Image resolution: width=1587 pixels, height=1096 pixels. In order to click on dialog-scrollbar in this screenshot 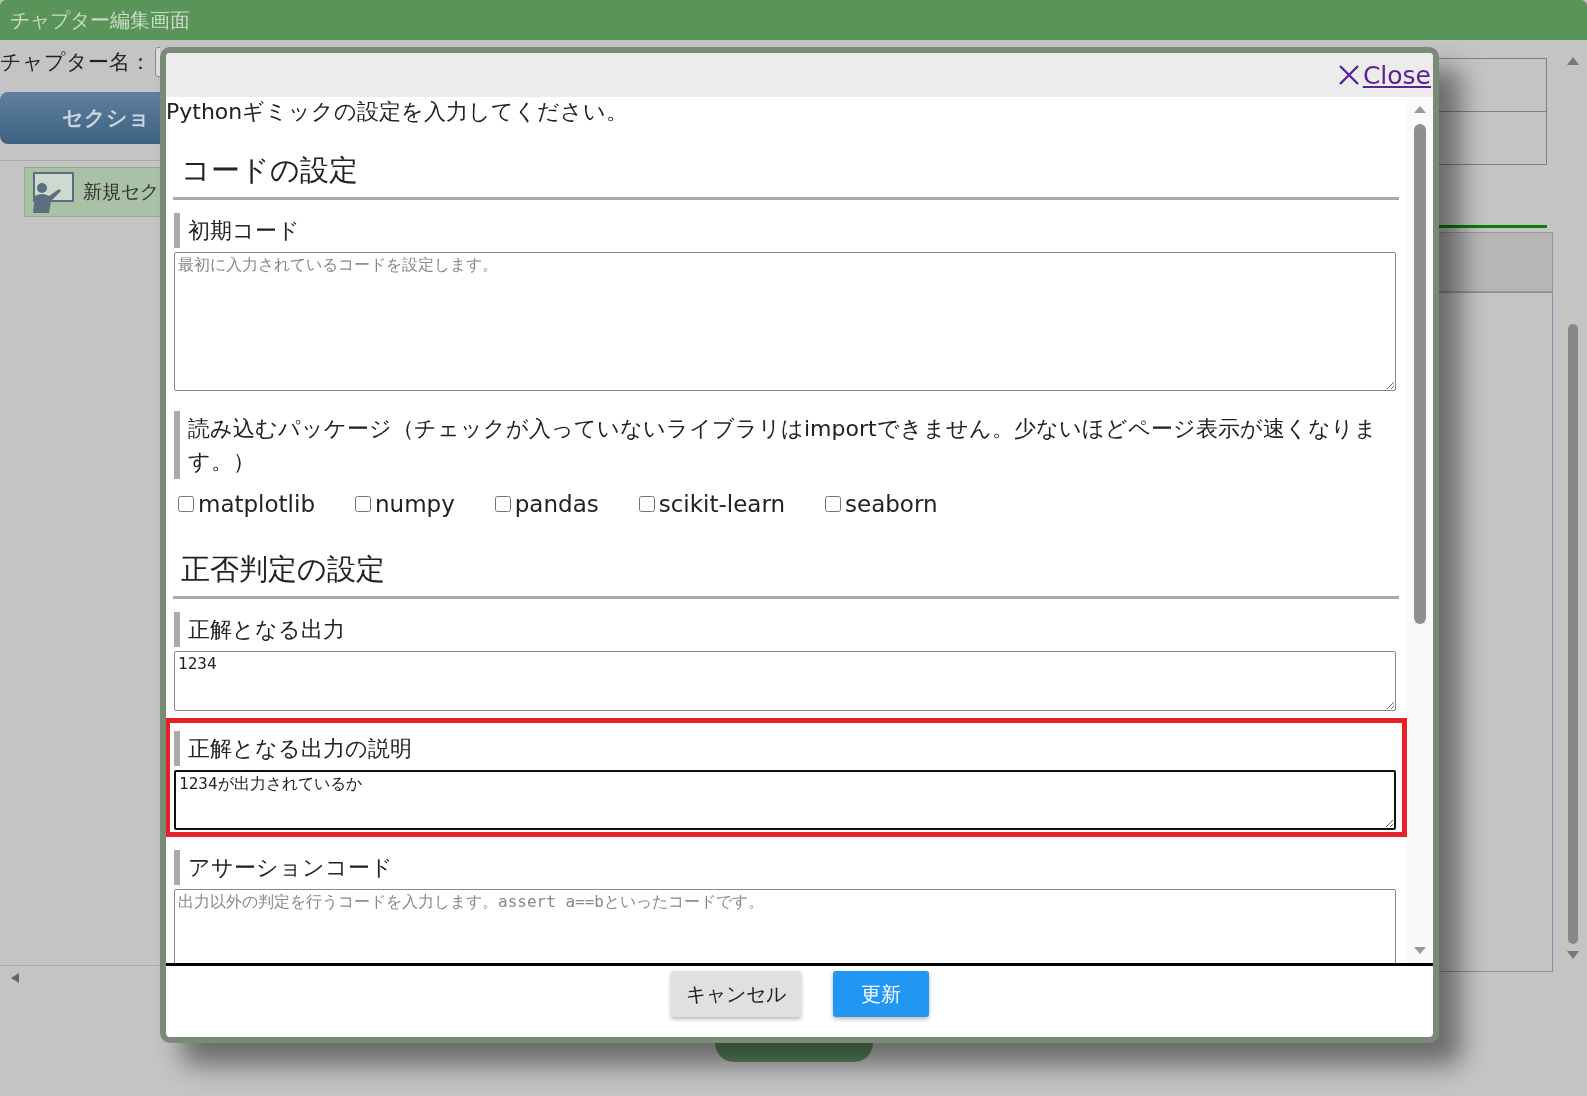, I will do `click(1420, 530)`.